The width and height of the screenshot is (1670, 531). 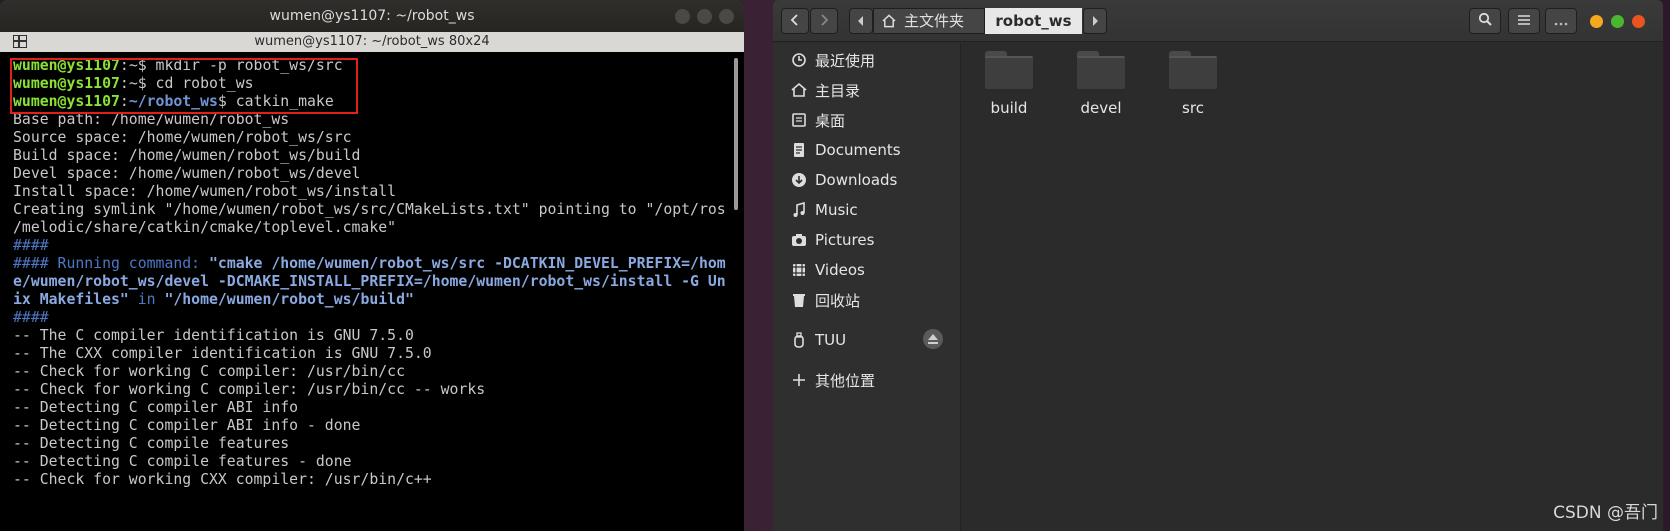 I want to click on folder-devel: devel, so click(x=1101, y=84).